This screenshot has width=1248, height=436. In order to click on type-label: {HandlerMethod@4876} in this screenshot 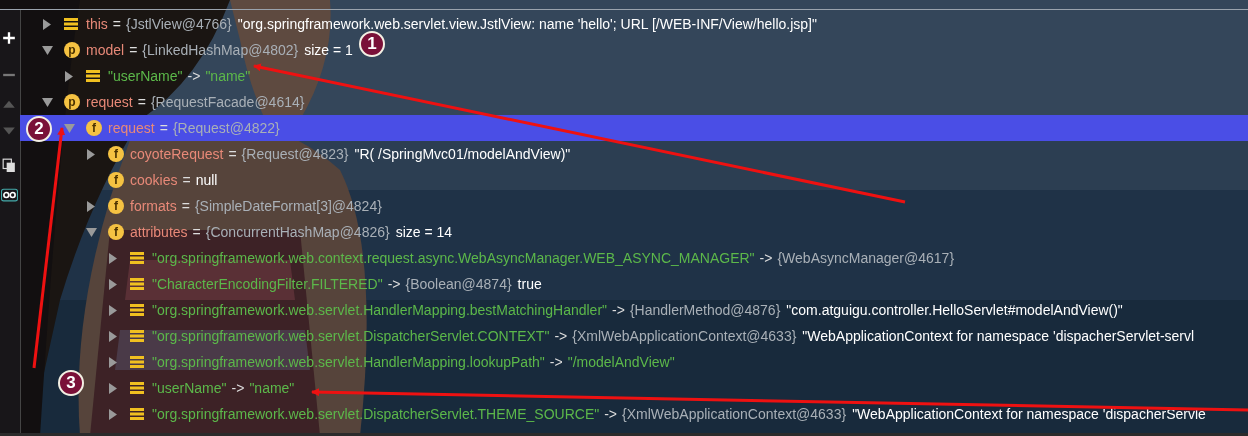, I will do `click(705, 310)`.